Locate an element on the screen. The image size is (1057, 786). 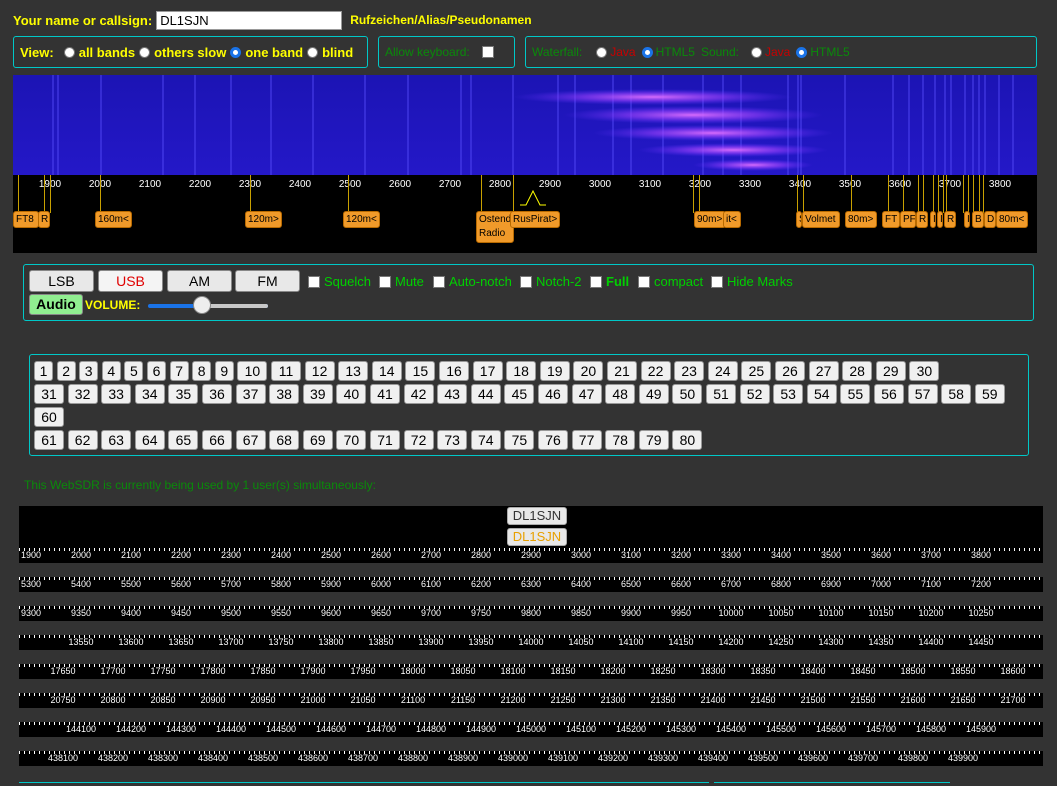
checkbox-notch-2: Notch-2 is located at coordinates (551, 281).